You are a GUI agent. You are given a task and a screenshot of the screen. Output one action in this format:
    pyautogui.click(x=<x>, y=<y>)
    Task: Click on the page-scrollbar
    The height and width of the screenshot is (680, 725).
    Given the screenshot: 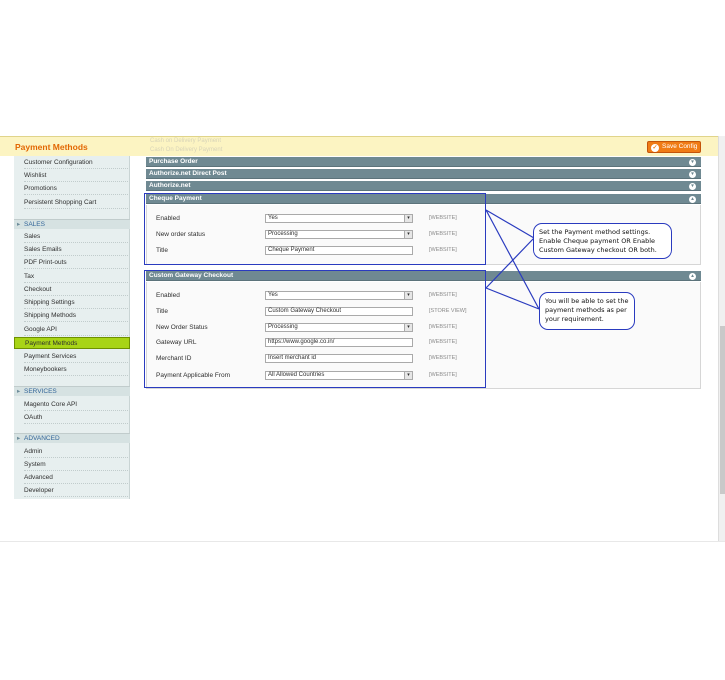 What is the action you would take?
    pyautogui.click(x=721, y=338)
    